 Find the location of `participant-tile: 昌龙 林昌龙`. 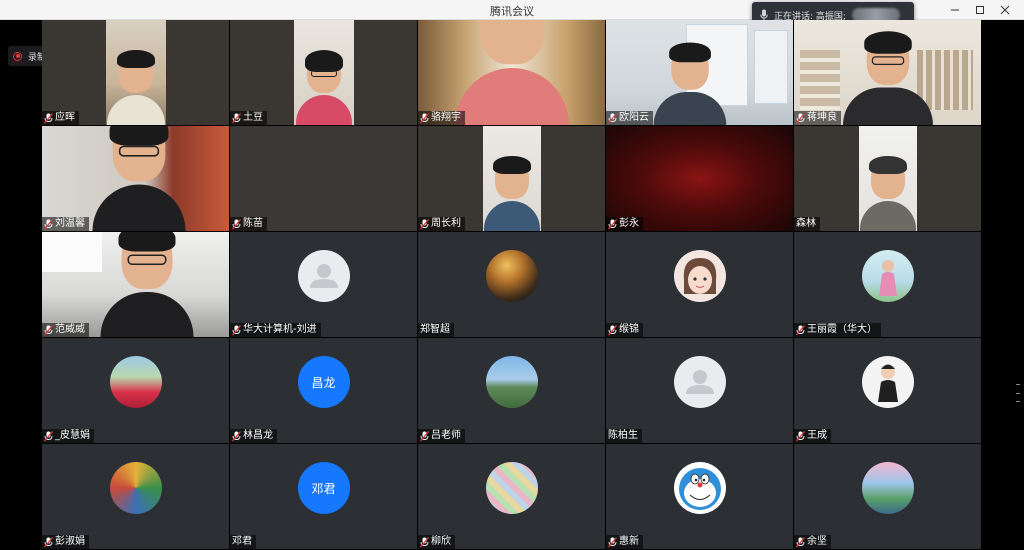

participant-tile: 昌龙 林昌龙 is located at coordinates (323, 390).